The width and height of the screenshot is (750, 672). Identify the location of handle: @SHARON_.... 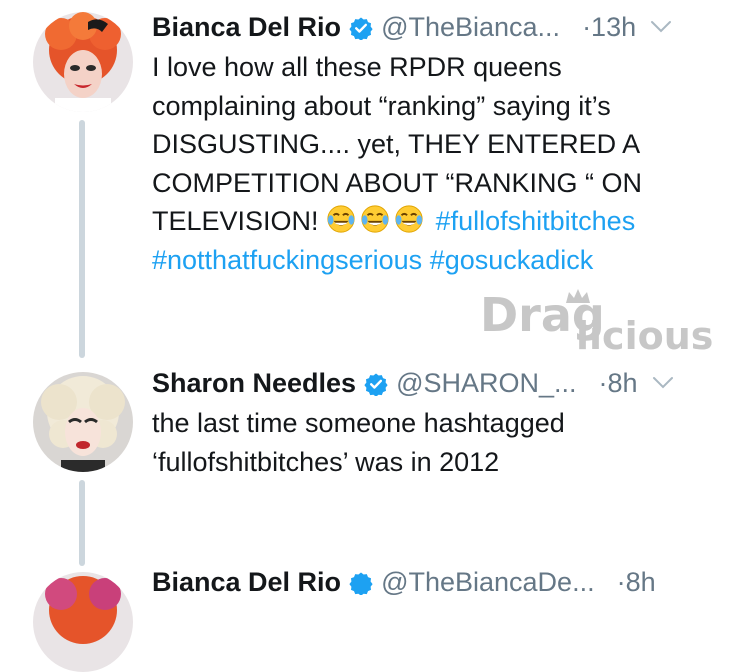
(486, 383).